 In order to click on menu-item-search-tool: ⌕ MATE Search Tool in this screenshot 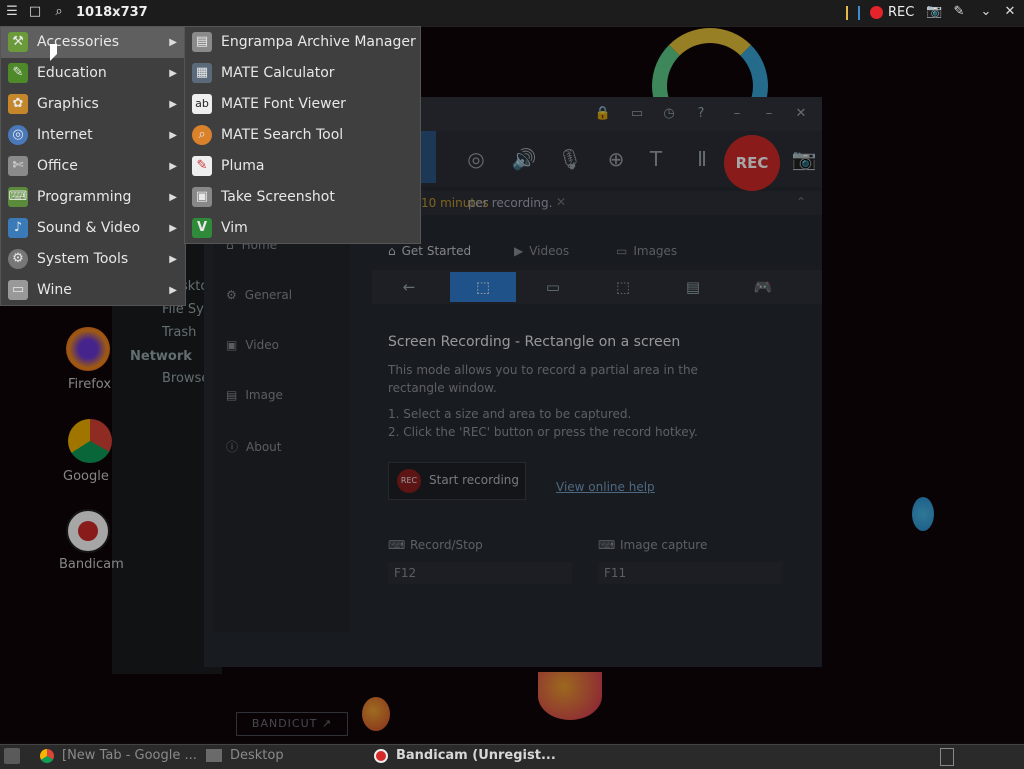, I will do `click(302, 135)`.